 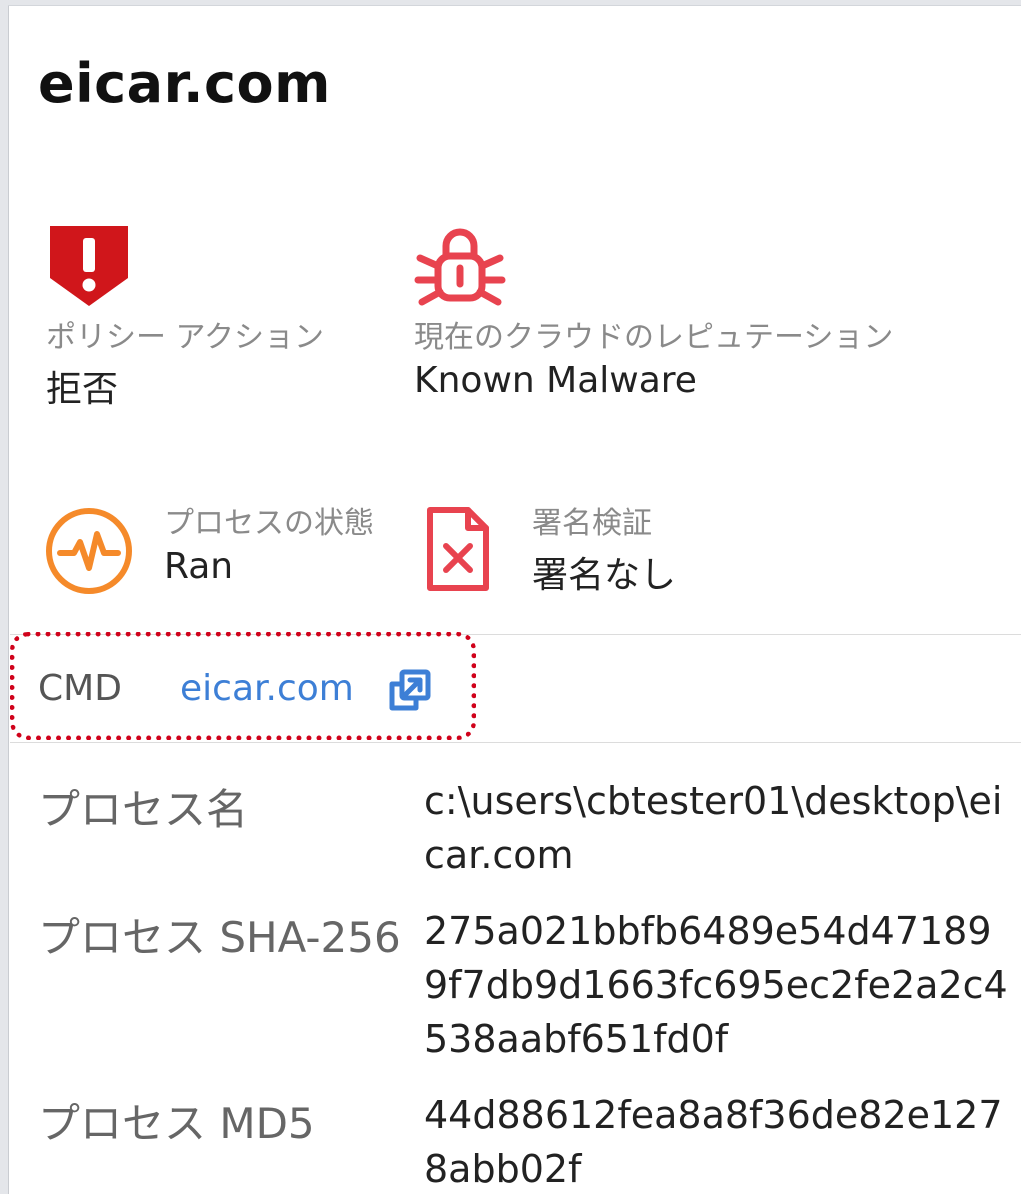 I want to click on cloud-reputation-value: Known Malware, so click(x=555, y=380).